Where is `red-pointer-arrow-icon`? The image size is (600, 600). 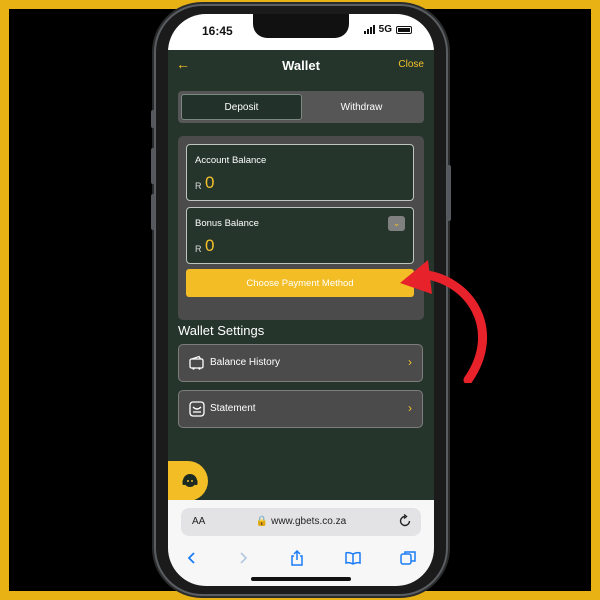 red-pointer-arrow-icon is located at coordinates (444, 321).